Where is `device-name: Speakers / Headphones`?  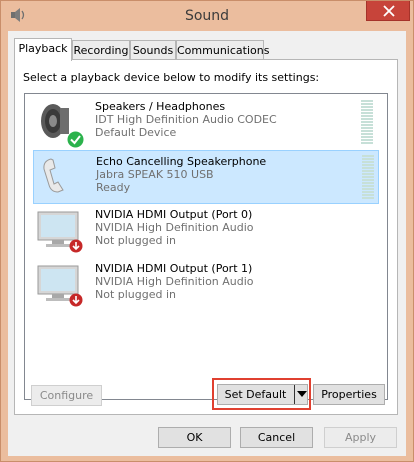
device-name: Speakers / Headphones is located at coordinates (160, 106).